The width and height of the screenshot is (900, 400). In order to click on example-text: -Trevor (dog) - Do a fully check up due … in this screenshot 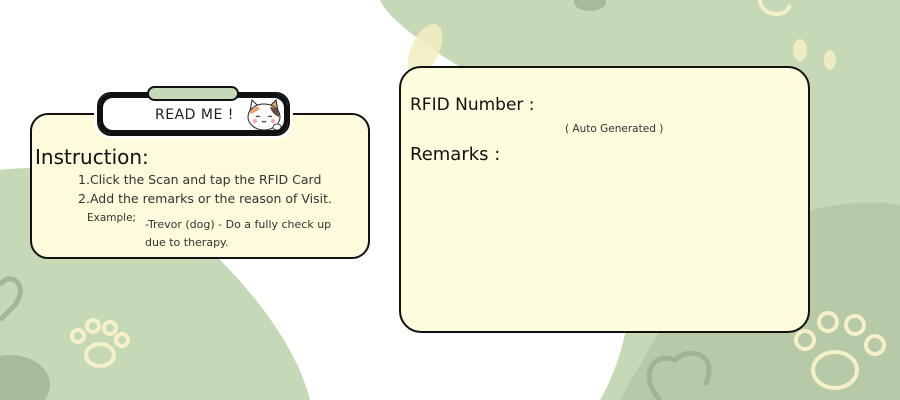, I will do `click(245, 234)`.